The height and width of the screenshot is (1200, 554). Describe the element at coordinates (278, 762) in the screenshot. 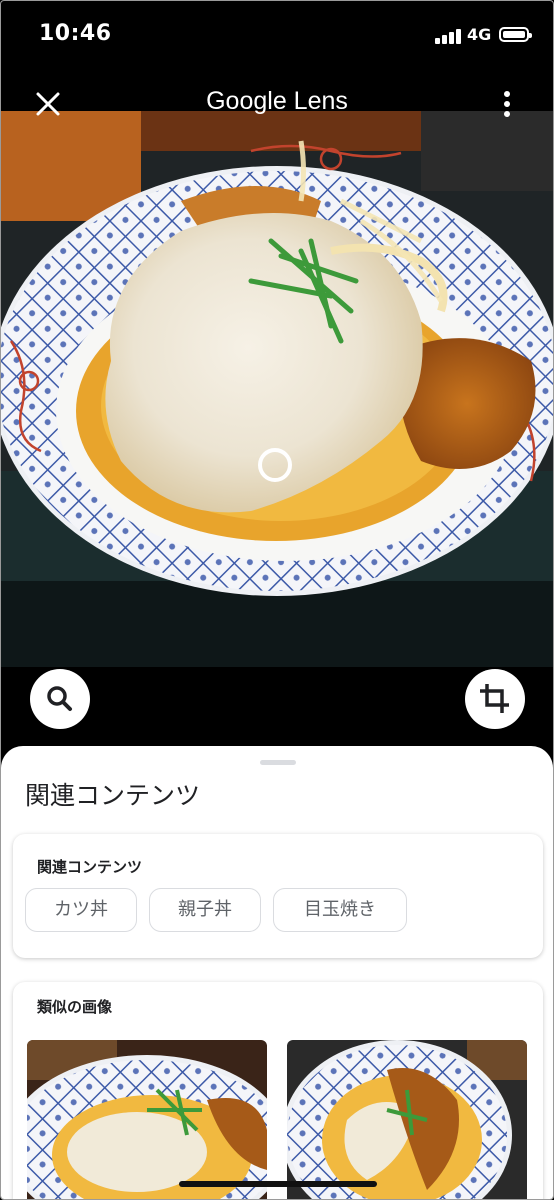

I see `drag-handle` at that location.